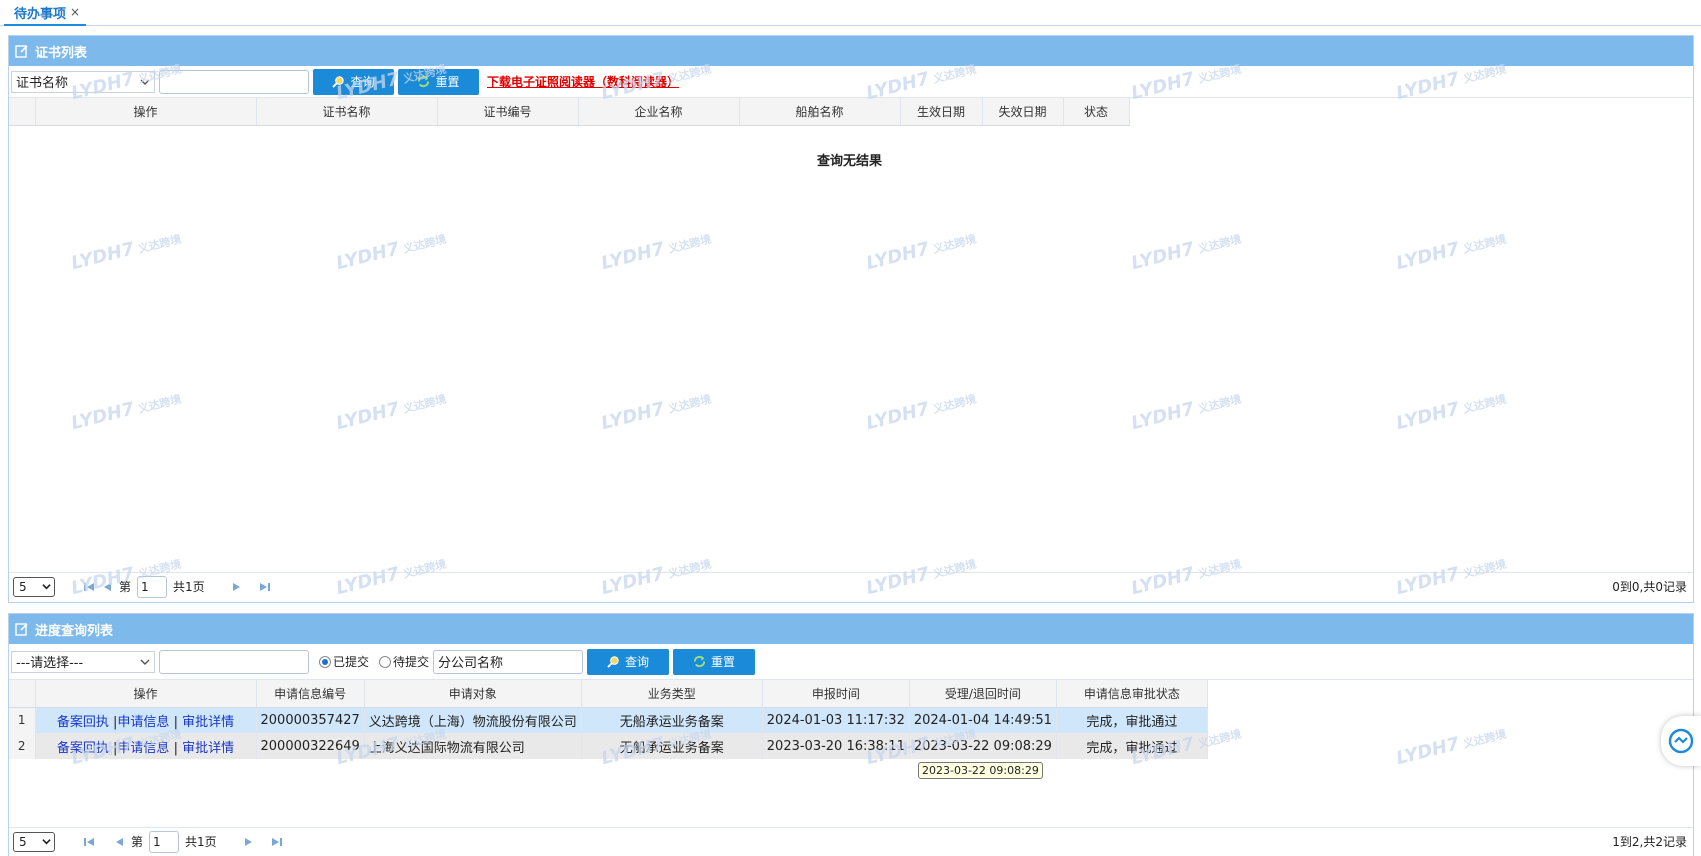  Describe the element at coordinates (983, 694) in the screenshot. I see `column-header: 受理/退回时间` at that location.